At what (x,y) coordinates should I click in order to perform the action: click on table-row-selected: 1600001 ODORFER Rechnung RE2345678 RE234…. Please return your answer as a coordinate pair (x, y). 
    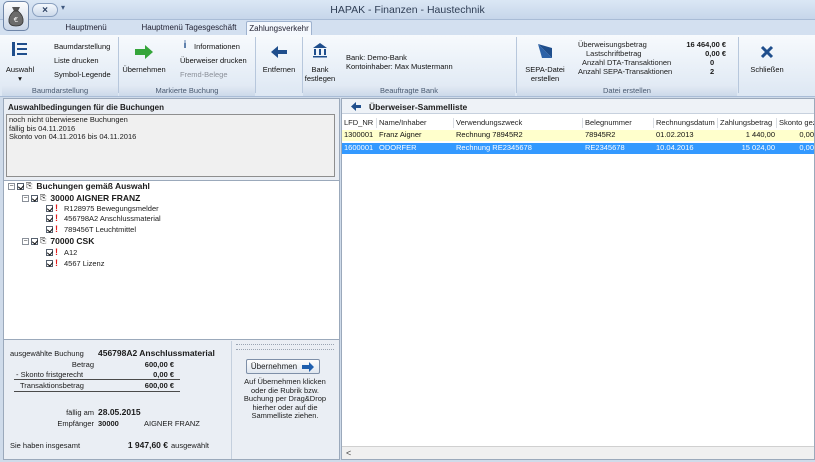
    Looking at the image, I should click on (578, 148).